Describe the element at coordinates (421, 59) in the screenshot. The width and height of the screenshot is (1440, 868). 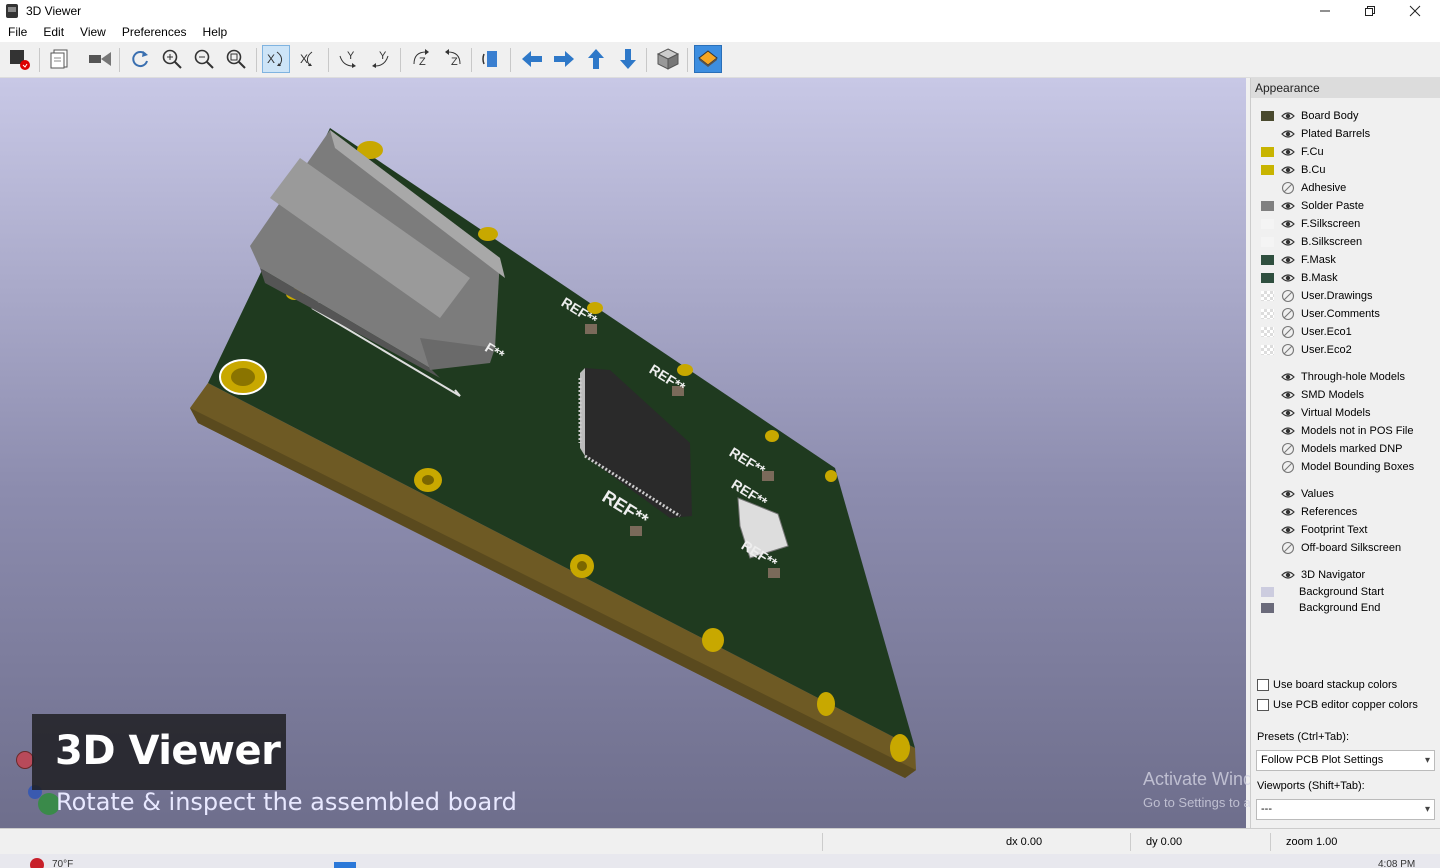
I see `rotate-z-cw-button: Z` at that location.